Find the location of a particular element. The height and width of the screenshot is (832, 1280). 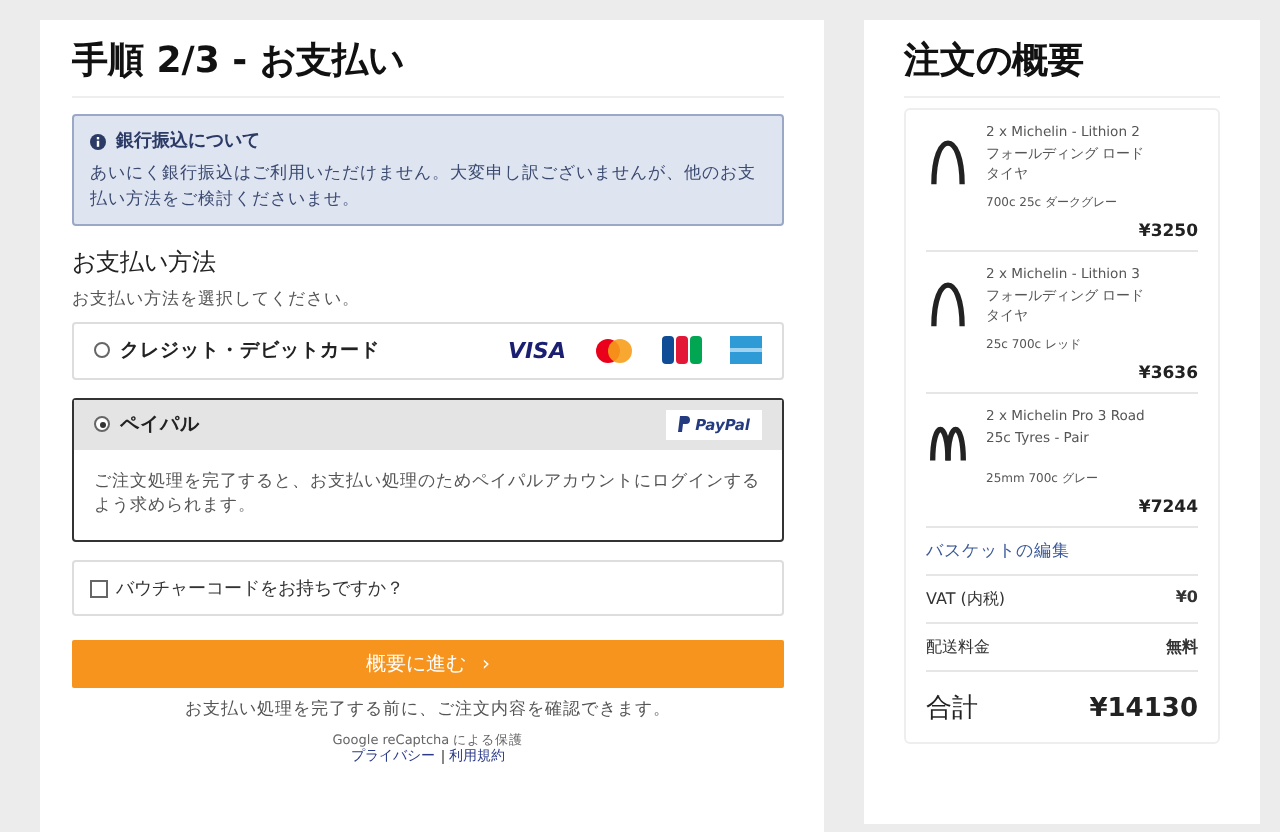

checkbox is located at coordinates (99, 588).